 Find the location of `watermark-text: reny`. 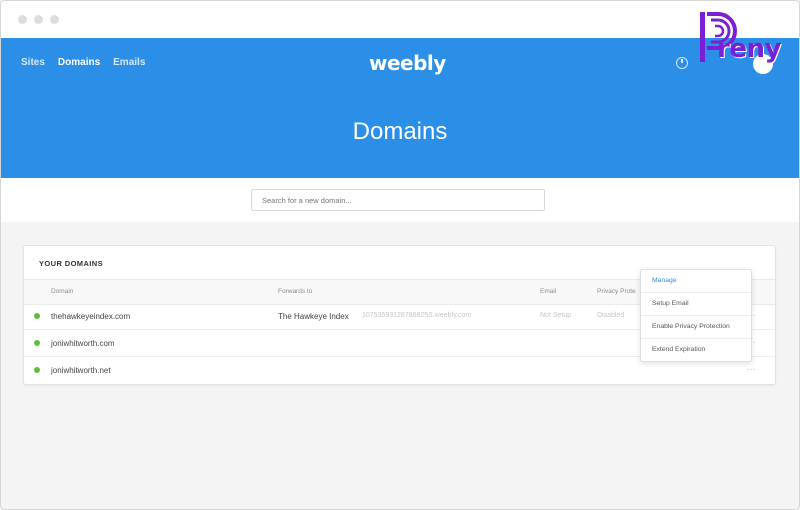

watermark-text: reny is located at coordinates (749, 49).